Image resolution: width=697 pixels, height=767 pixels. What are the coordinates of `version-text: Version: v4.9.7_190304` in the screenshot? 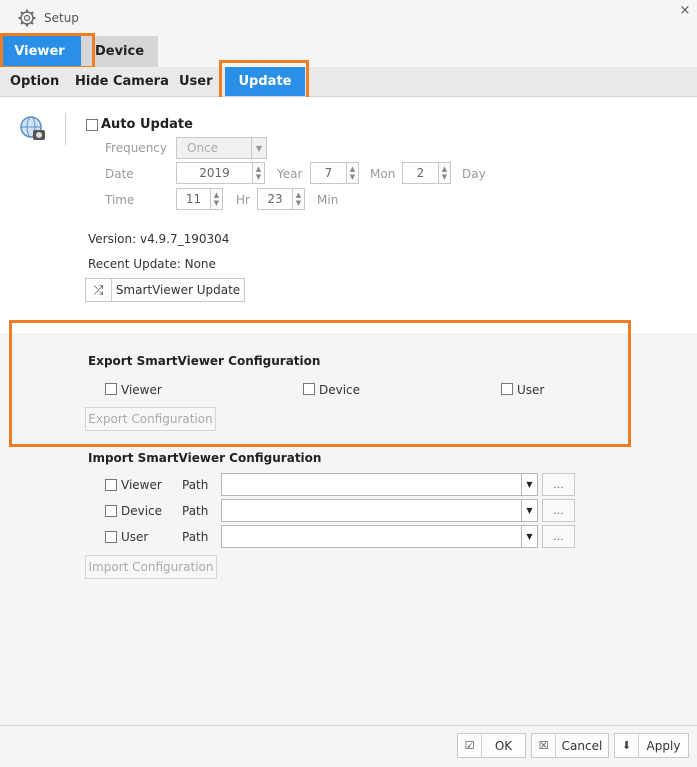 It's located at (159, 239).